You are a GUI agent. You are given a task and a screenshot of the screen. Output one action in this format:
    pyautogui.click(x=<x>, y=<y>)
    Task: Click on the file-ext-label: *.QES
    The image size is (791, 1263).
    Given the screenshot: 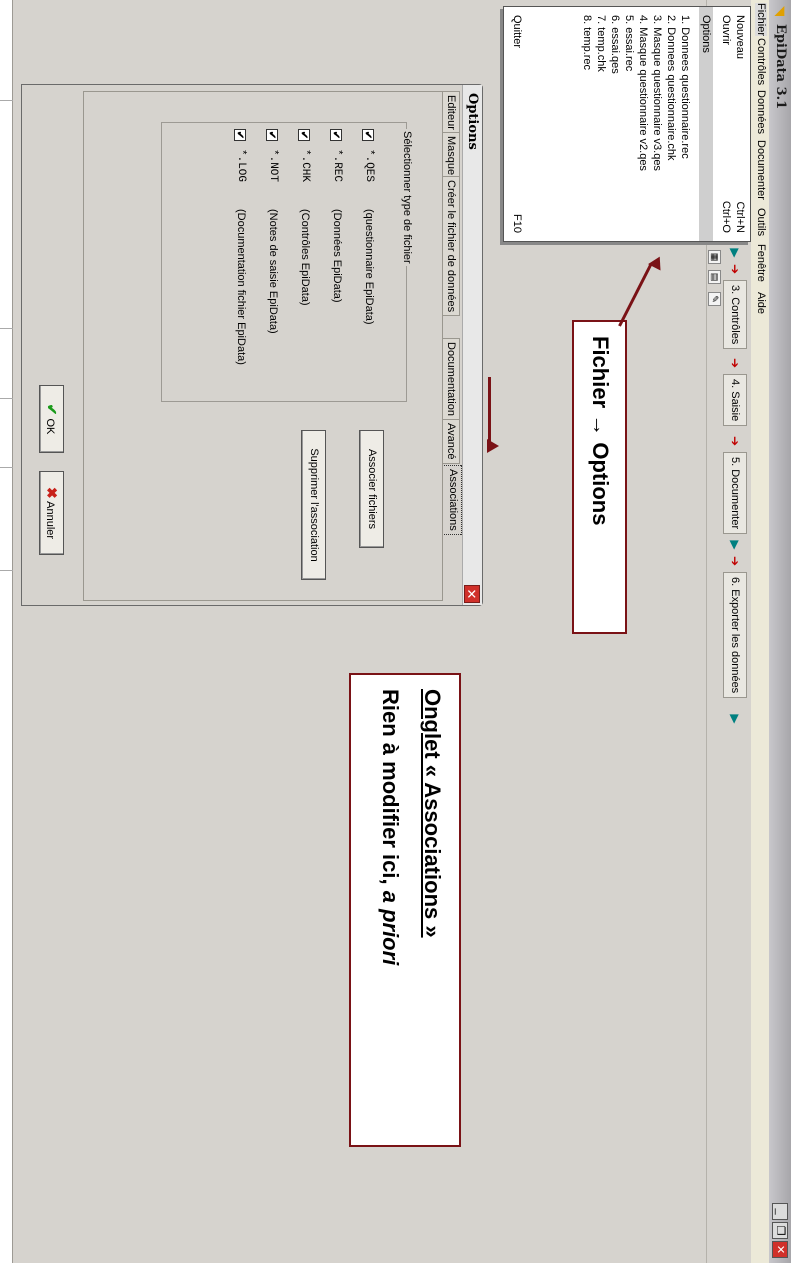 What is the action you would take?
    pyautogui.click(x=369, y=166)
    